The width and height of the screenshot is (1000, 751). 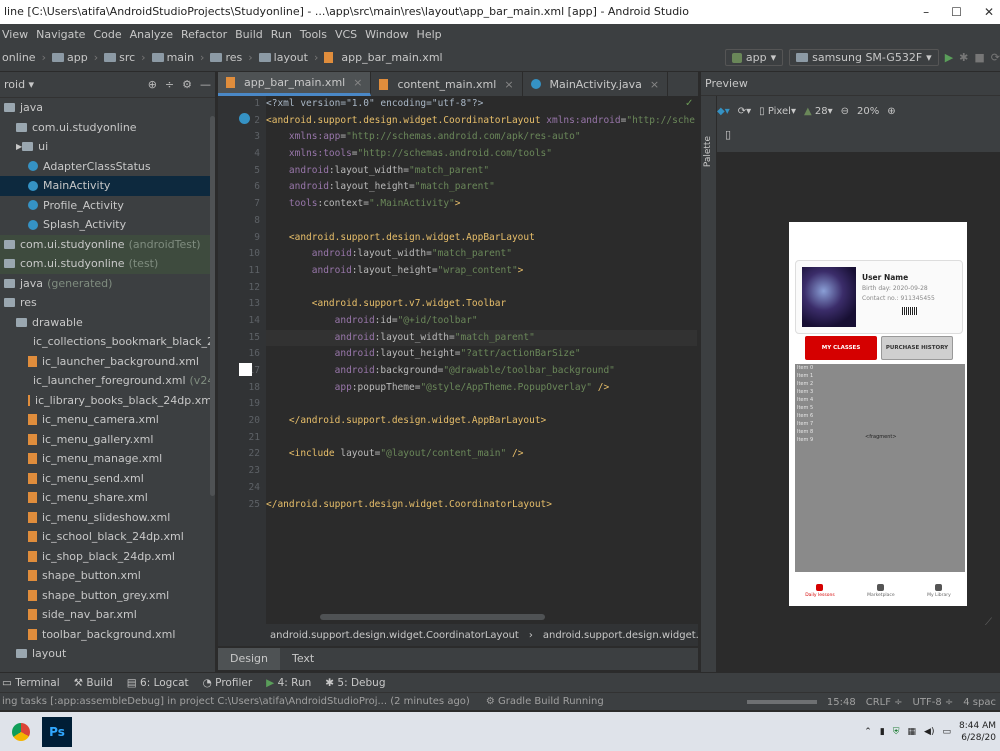 What do you see at coordinates (107, 635) in the screenshot?
I see `tree-item: toolbar_background.xml` at bounding box center [107, 635].